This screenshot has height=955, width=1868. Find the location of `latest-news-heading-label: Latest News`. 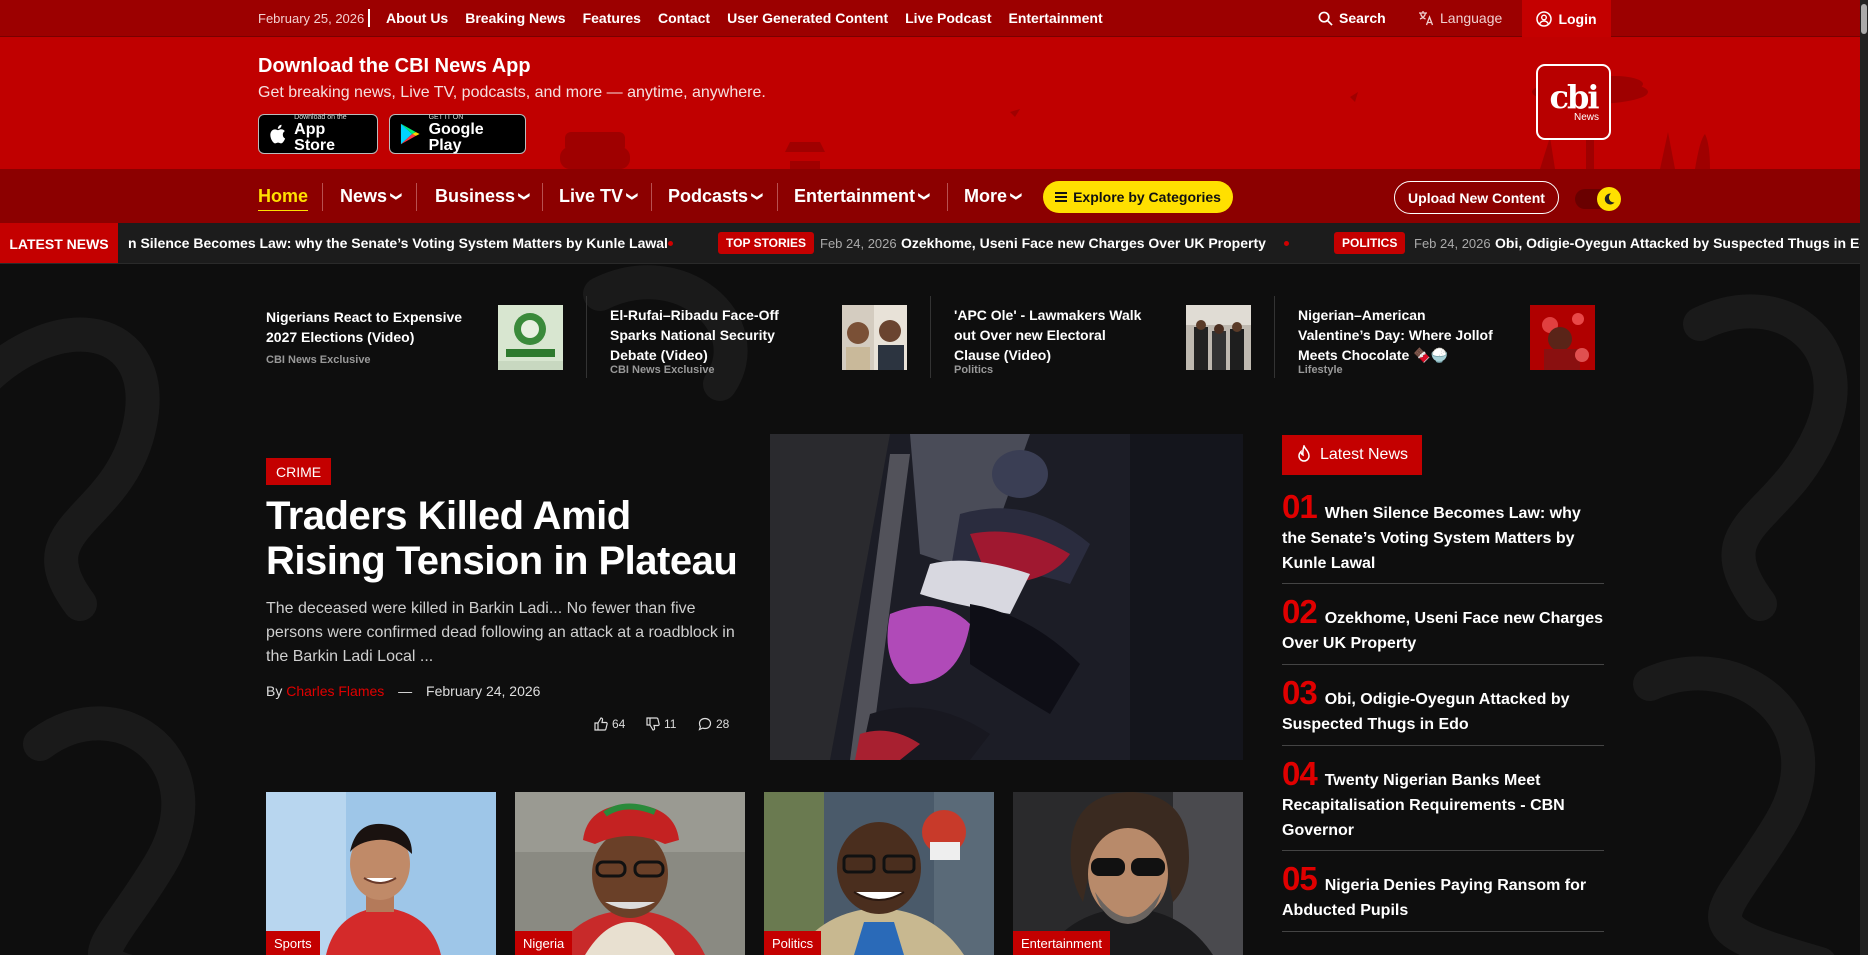

latest-news-heading-label: Latest News is located at coordinates (1364, 454).